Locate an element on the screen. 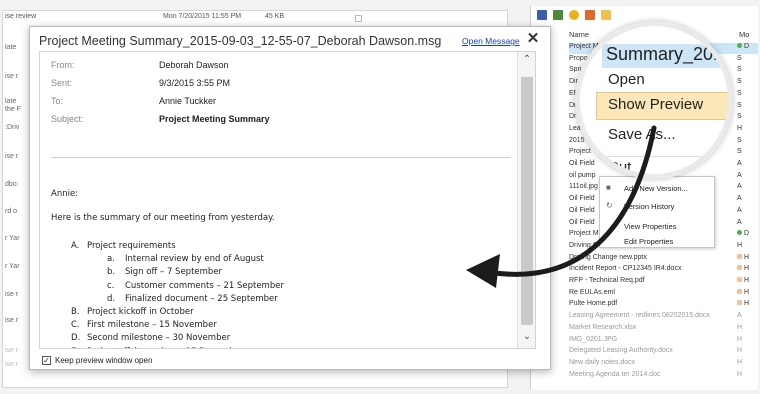 The image size is (760, 394). file-row: Meeting Agenda ter 2014.doc H is located at coordinates (663, 376).